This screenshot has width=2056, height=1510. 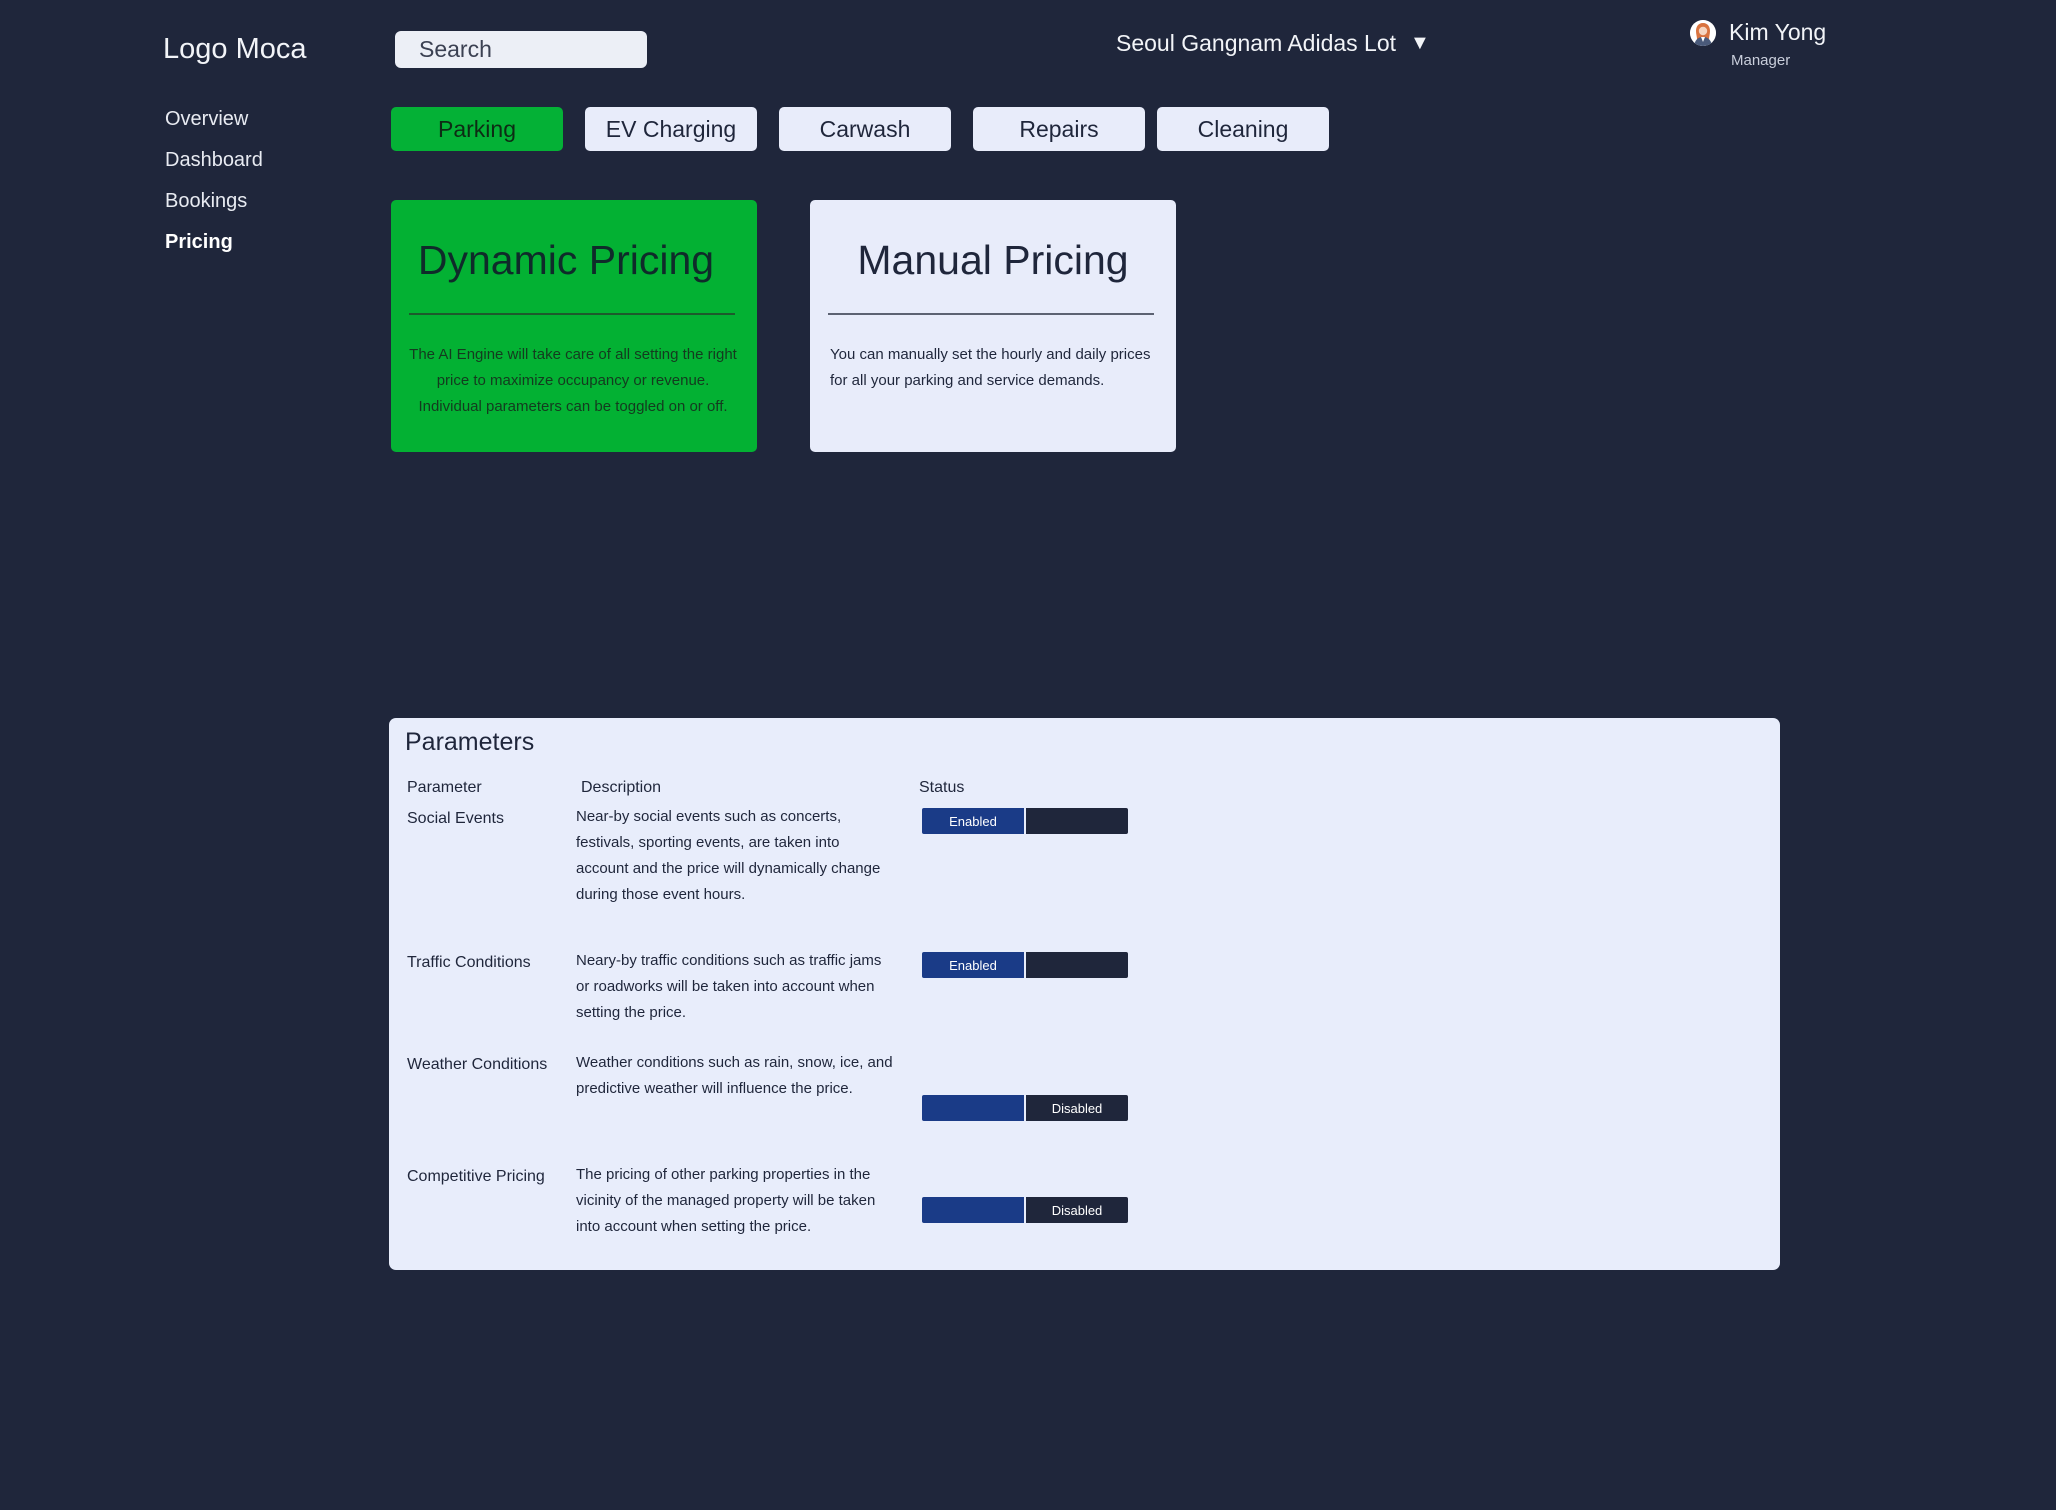 I want to click on column-header-status: Status, so click(x=942, y=787).